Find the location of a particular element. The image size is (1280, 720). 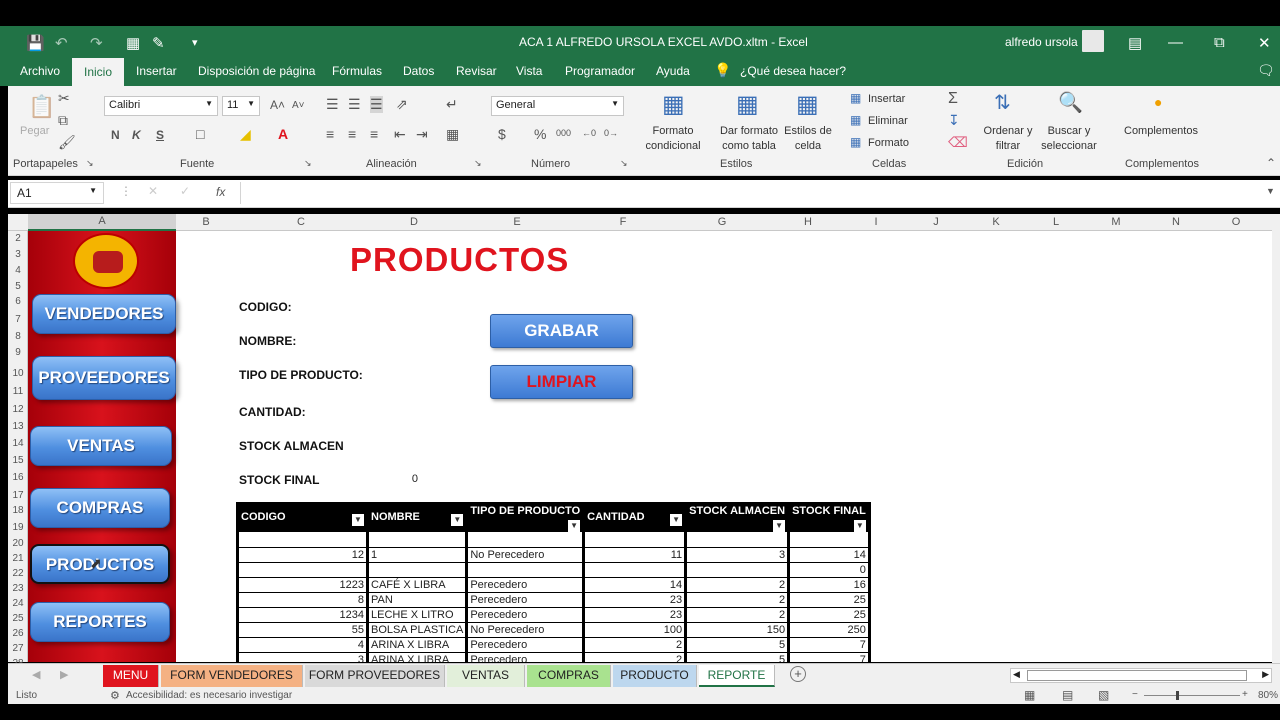

table-cell: 7 is located at coordinates (829, 645).